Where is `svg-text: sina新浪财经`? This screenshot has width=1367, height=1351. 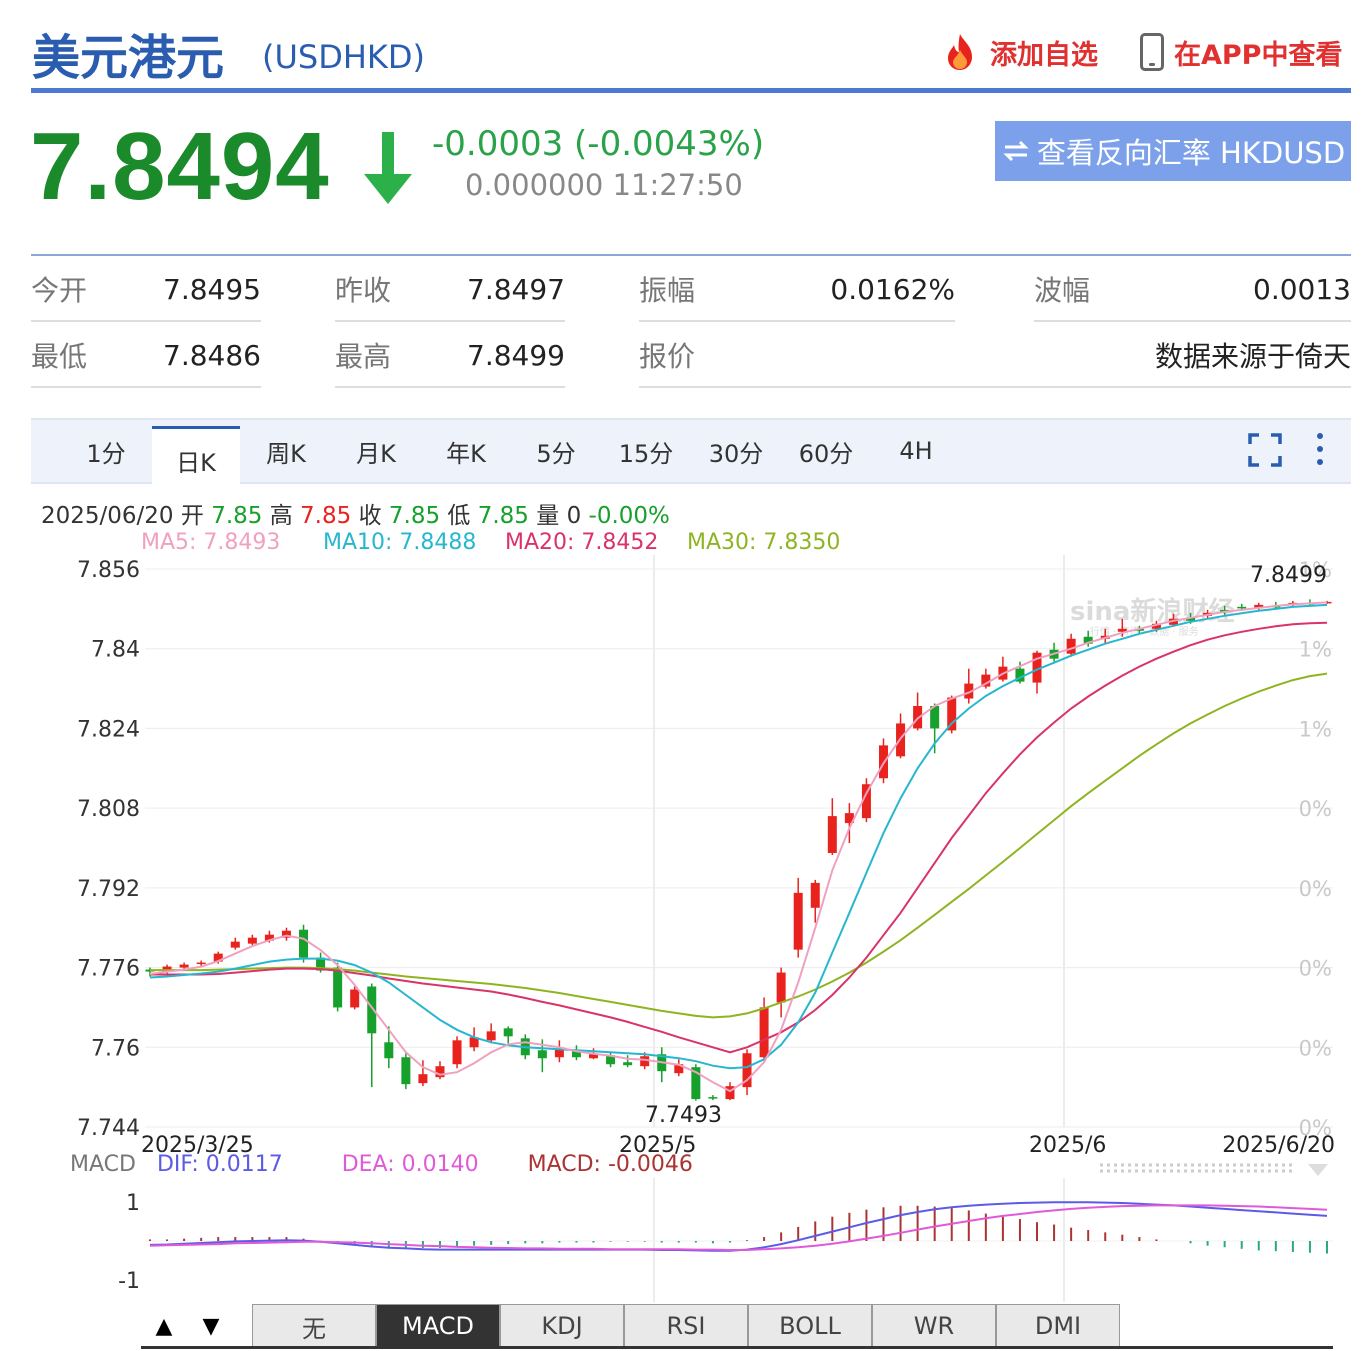
svg-text: sina新浪财经 is located at coordinates (1152, 611).